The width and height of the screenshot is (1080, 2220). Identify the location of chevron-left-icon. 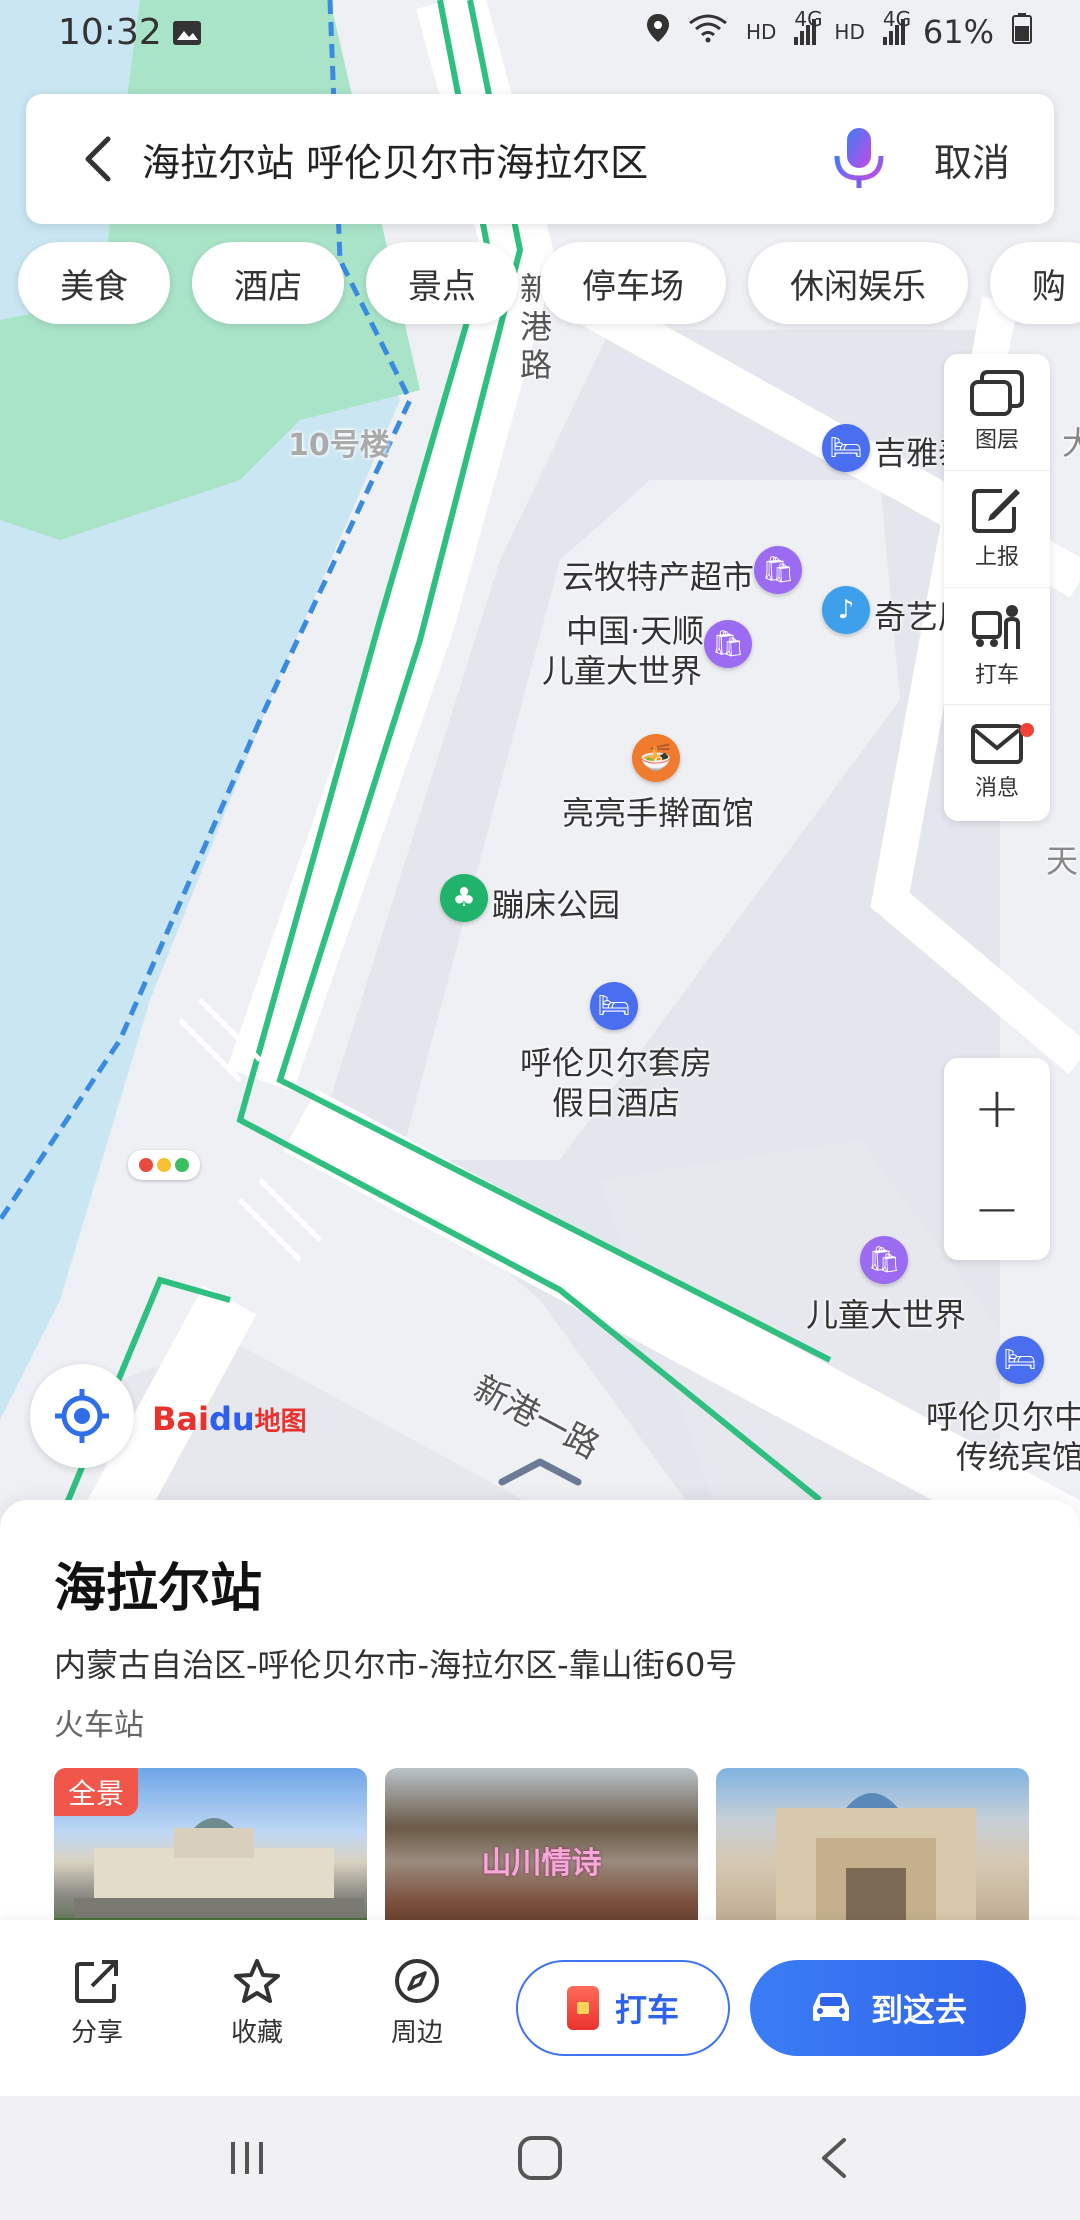
(98, 159).